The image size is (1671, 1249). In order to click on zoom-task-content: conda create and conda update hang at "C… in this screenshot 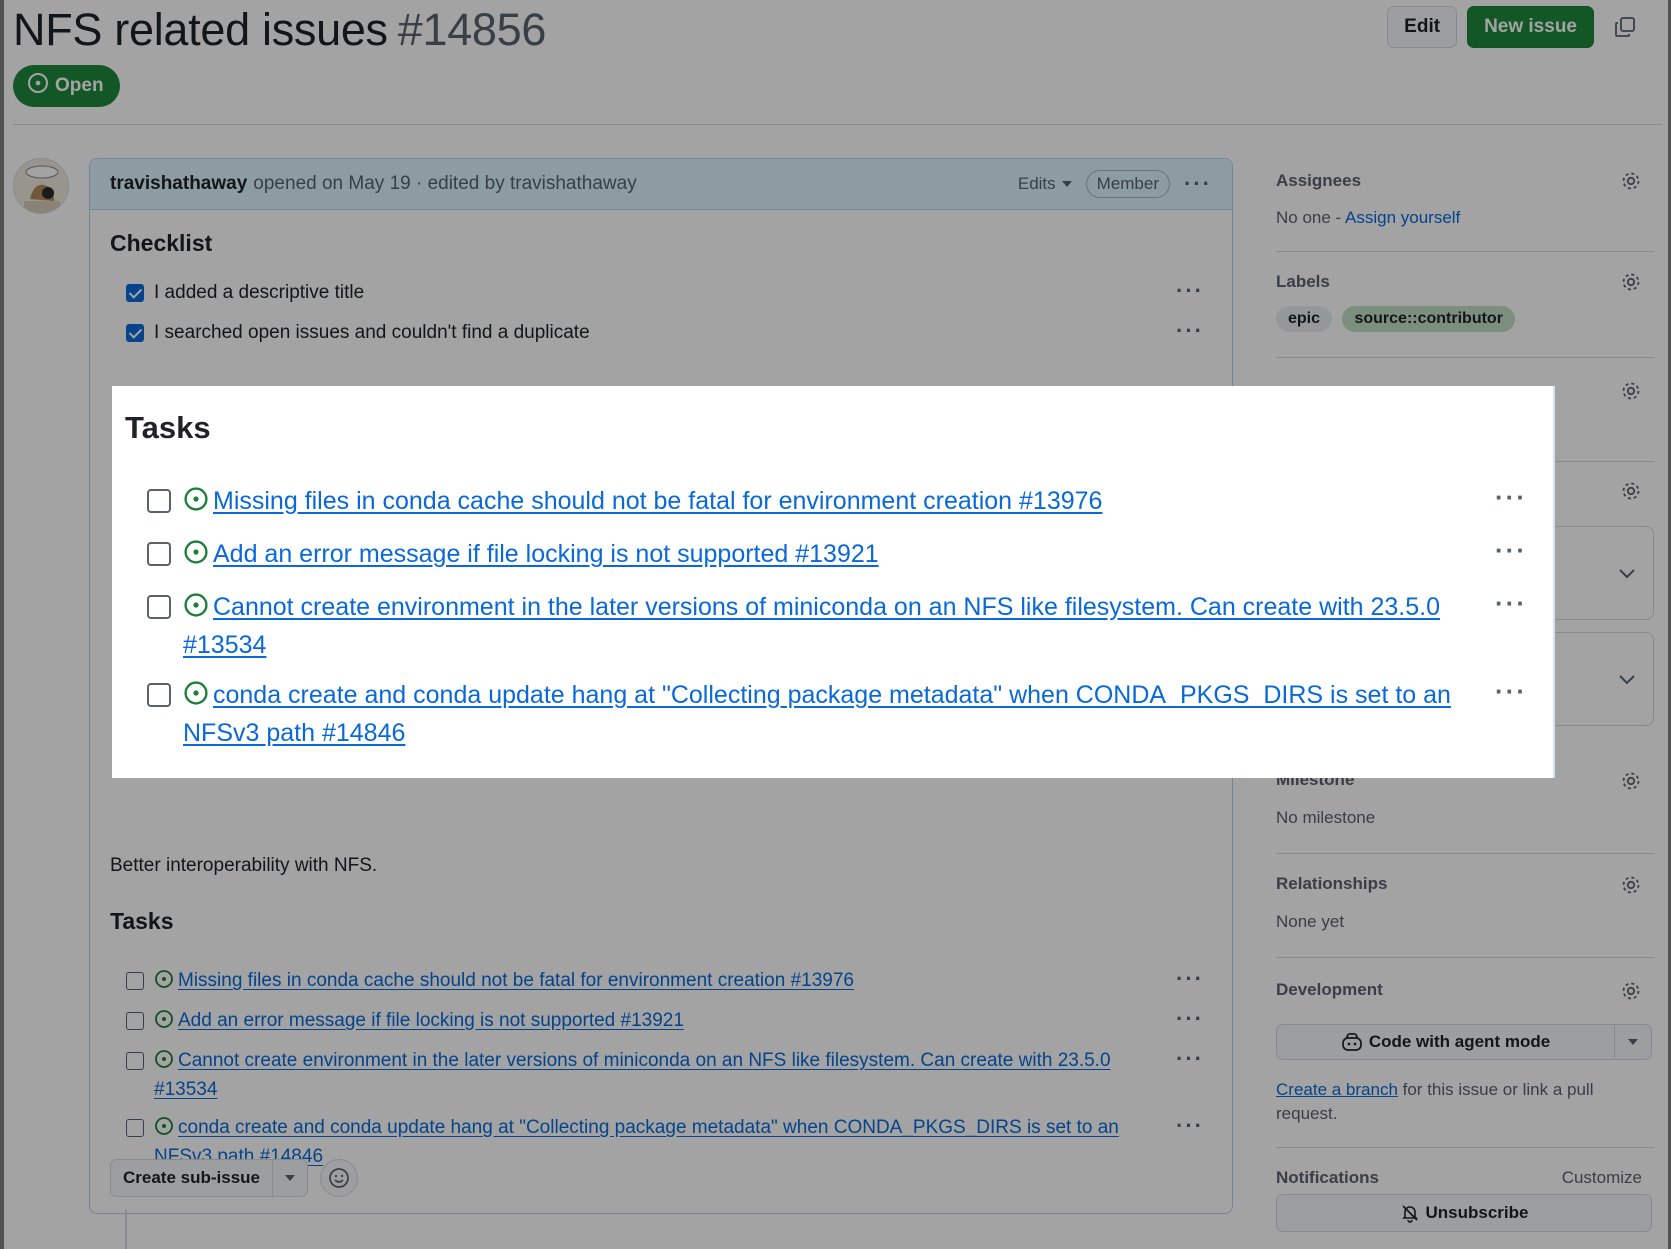, I will do `click(823, 714)`.